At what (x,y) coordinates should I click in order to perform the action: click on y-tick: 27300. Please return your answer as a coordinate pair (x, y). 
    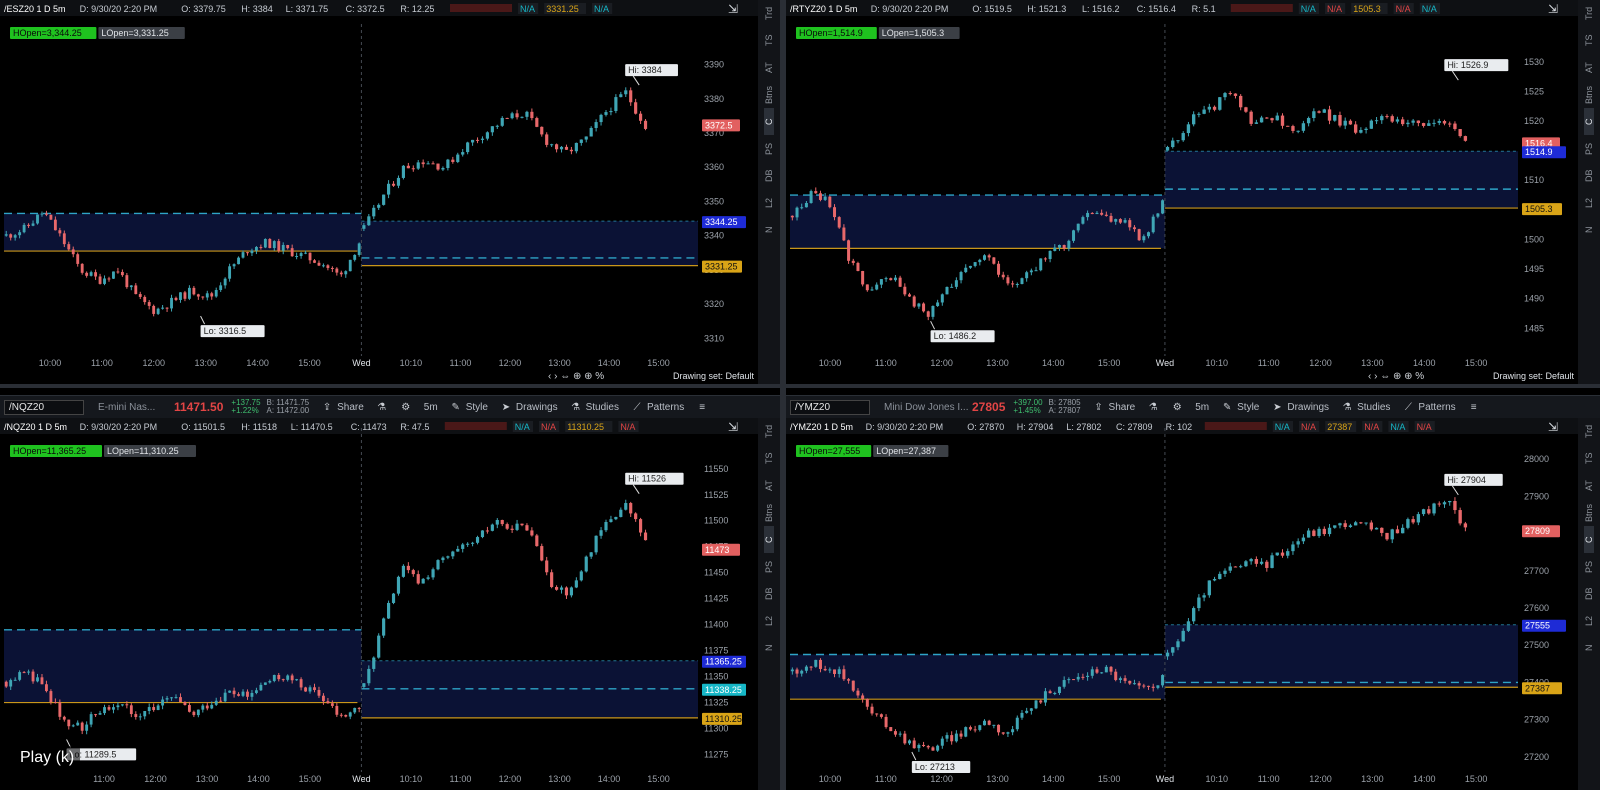
    Looking at the image, I should click on (1536, 720).